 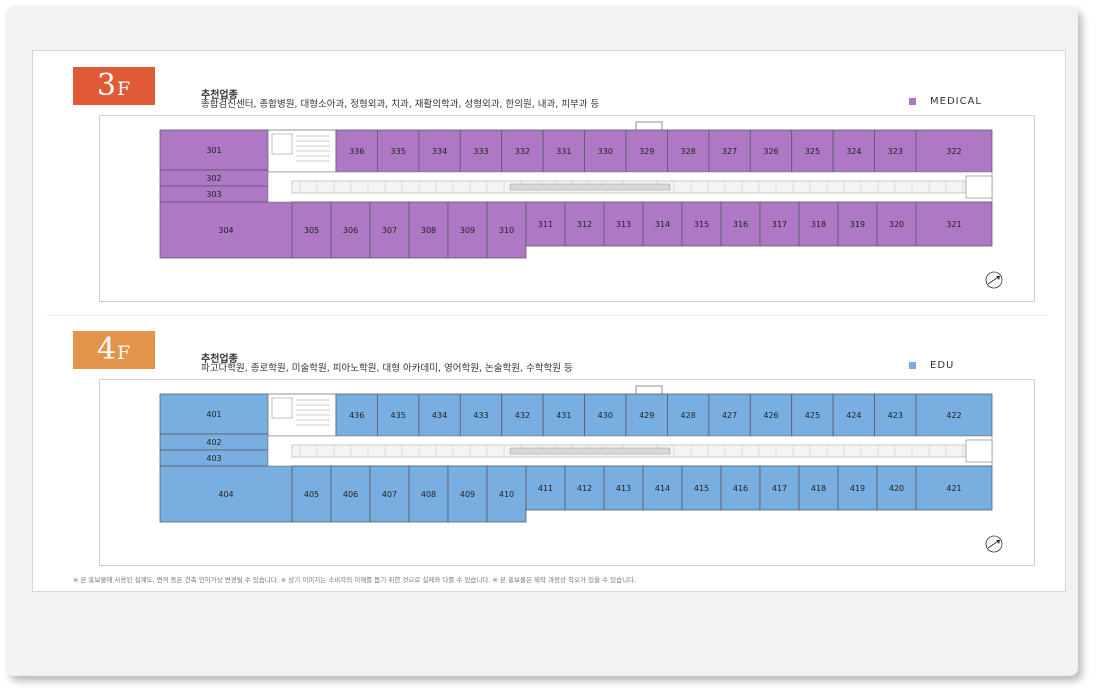 I want to click on room-302: 302, so click(x=214, y=178).